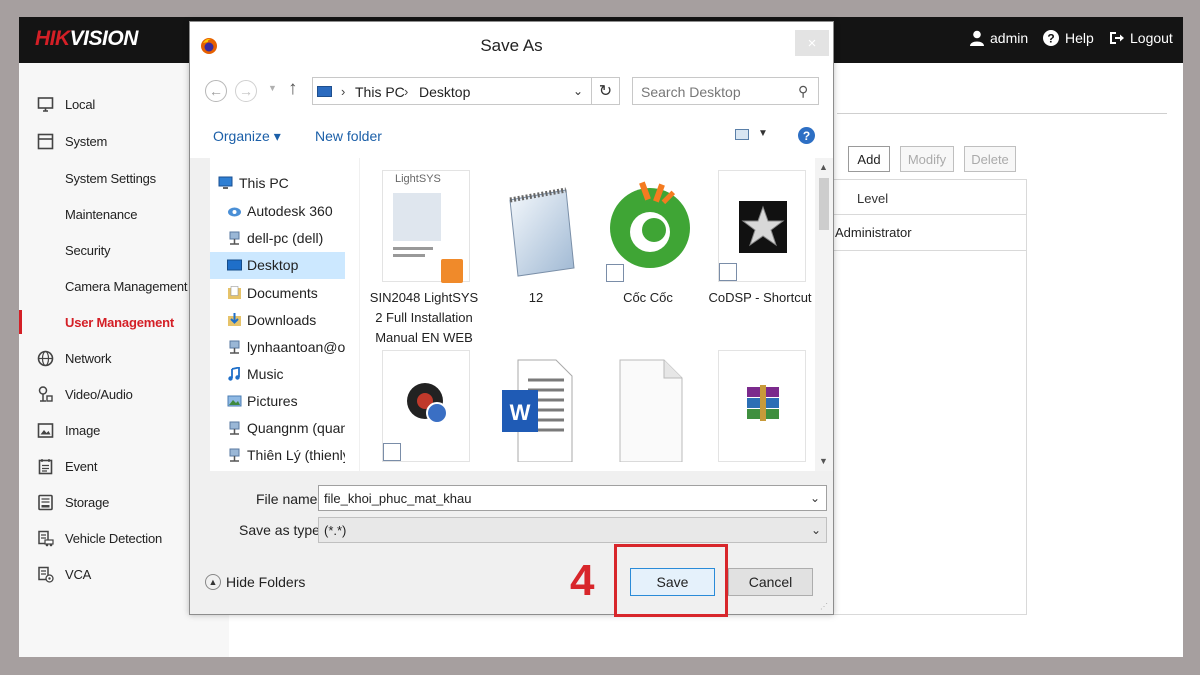  I want to click on logout-label: Logout, so click(1151, 38).